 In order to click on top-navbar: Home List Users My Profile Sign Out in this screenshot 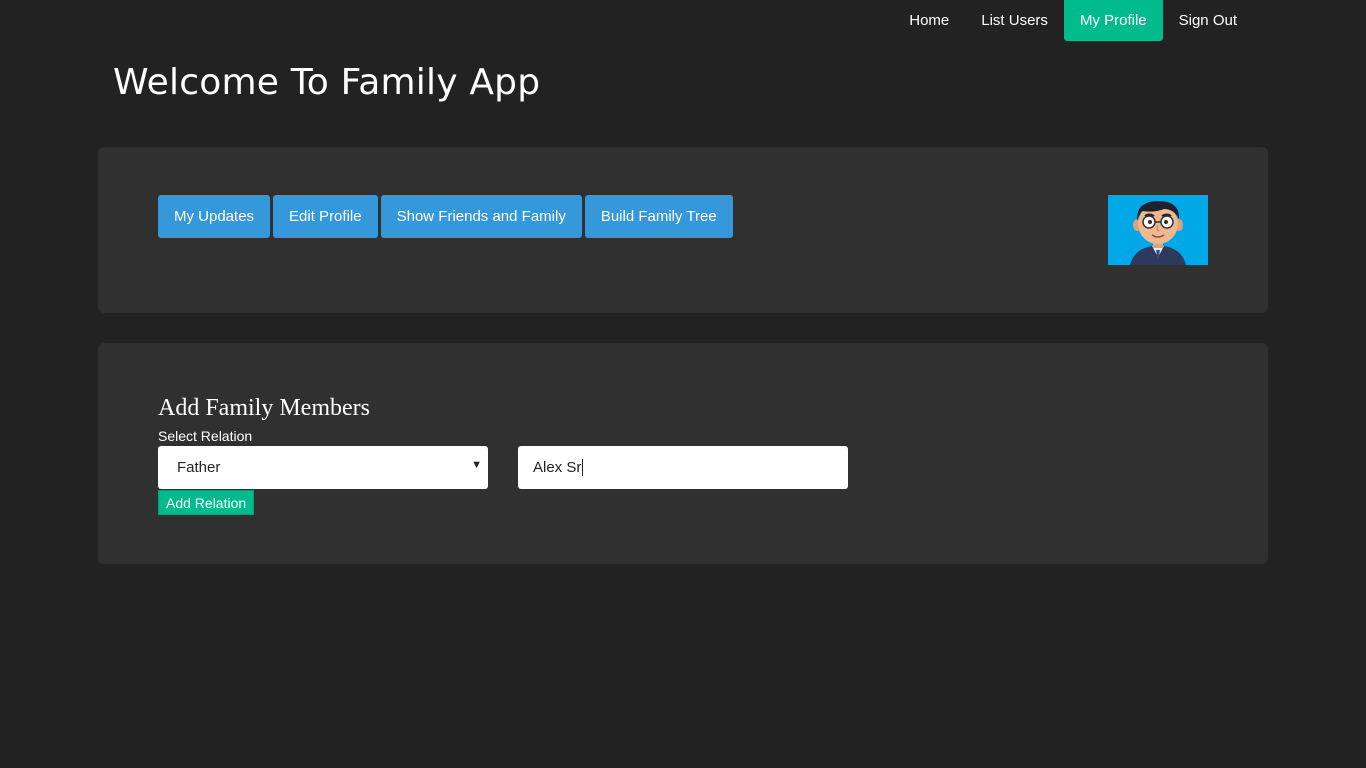, I will do `click(1073, 20)`.